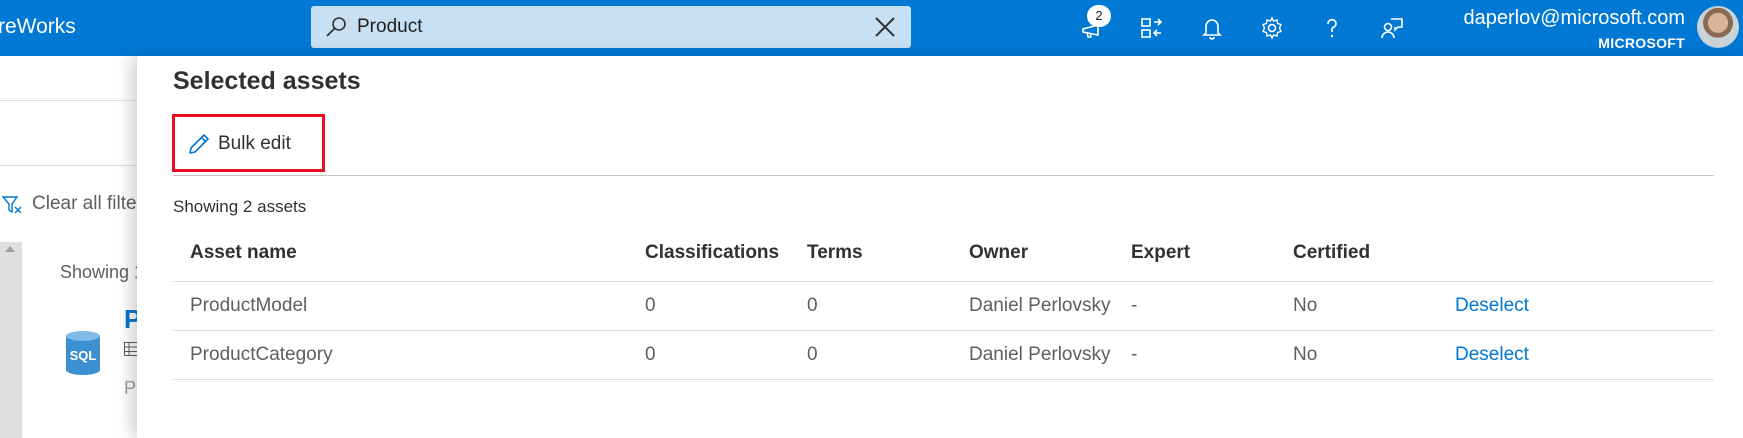 The width and height of the screenshot is (1743, 438). I want to click on question-mark-icon, so click(1332, 28).